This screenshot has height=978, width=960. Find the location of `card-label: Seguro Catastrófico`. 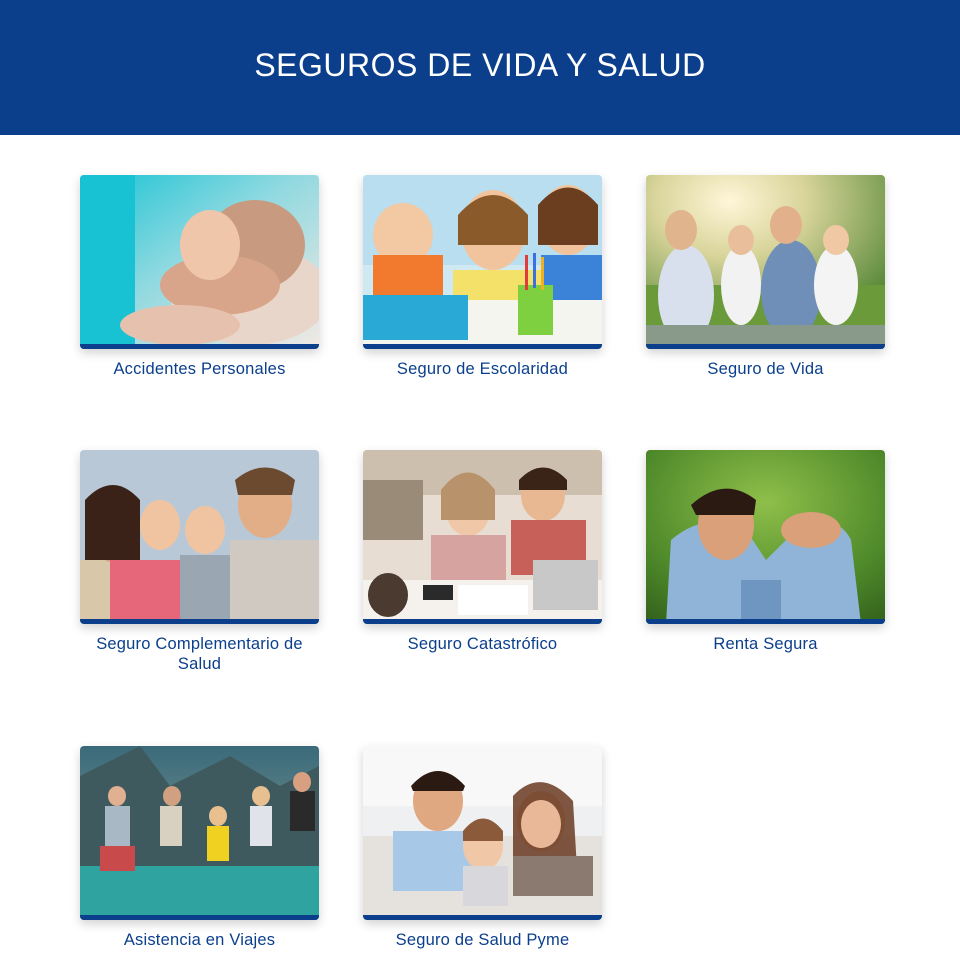

card-label: Seguro Catastrófico is located at coordinates (482, 644).